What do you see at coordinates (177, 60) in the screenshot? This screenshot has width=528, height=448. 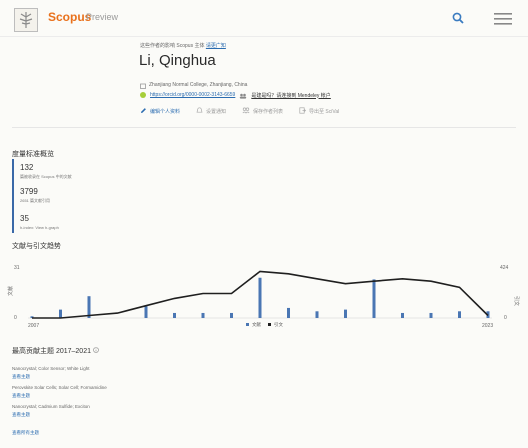 I see `author-name: Li, Qinghua` at bounding box center [177, 60].